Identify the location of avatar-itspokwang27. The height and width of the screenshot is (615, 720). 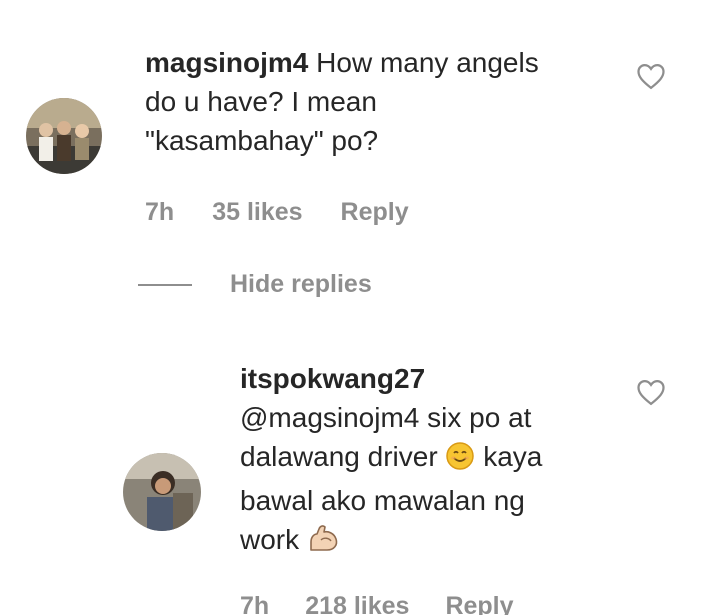
(162, 492).